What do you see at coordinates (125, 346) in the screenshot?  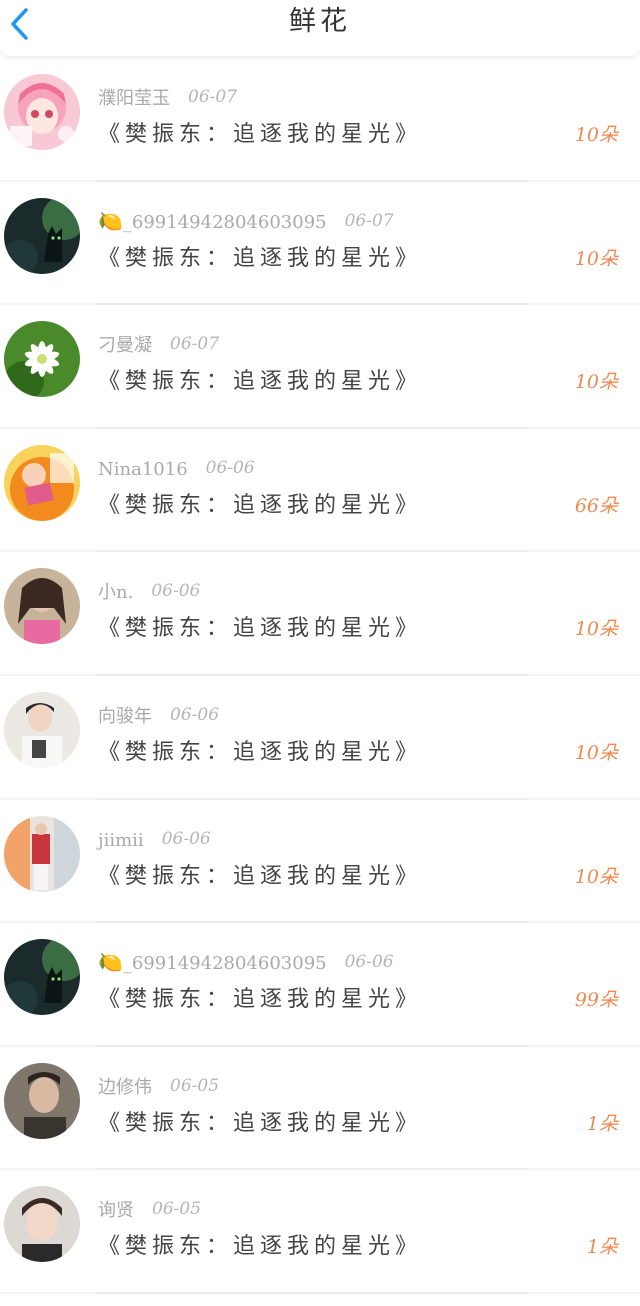 I see `username: 刁曼凝` at bounding box center [125, 346].